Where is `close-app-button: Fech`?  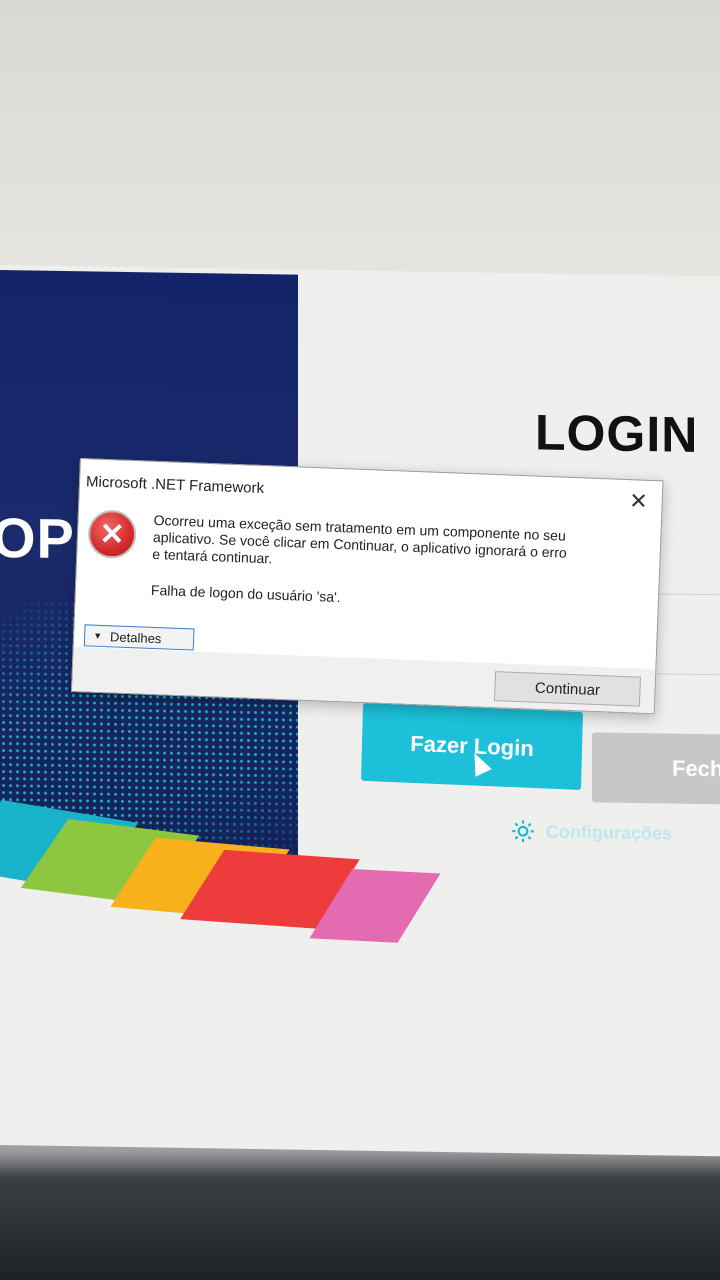 close-app-button: Fech is located at coordinates (656, 768).